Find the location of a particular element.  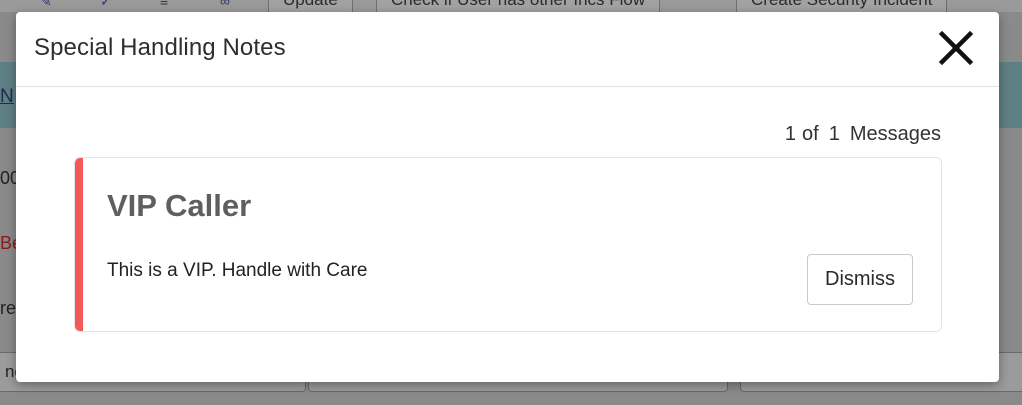

close-button is located at coordinates (956, 48).